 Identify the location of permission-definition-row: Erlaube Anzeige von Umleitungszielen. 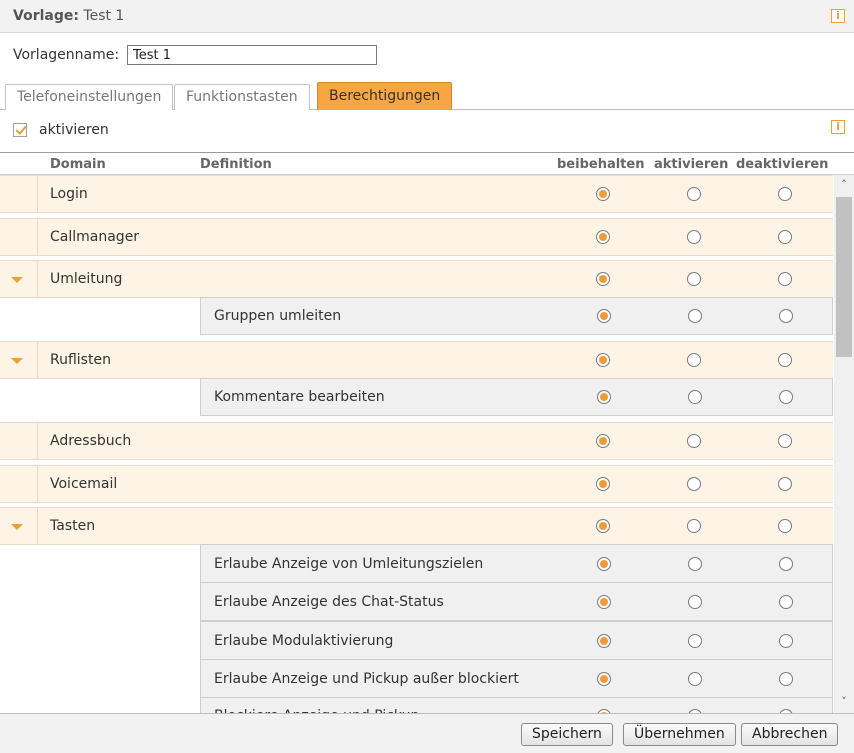
(516, 563).